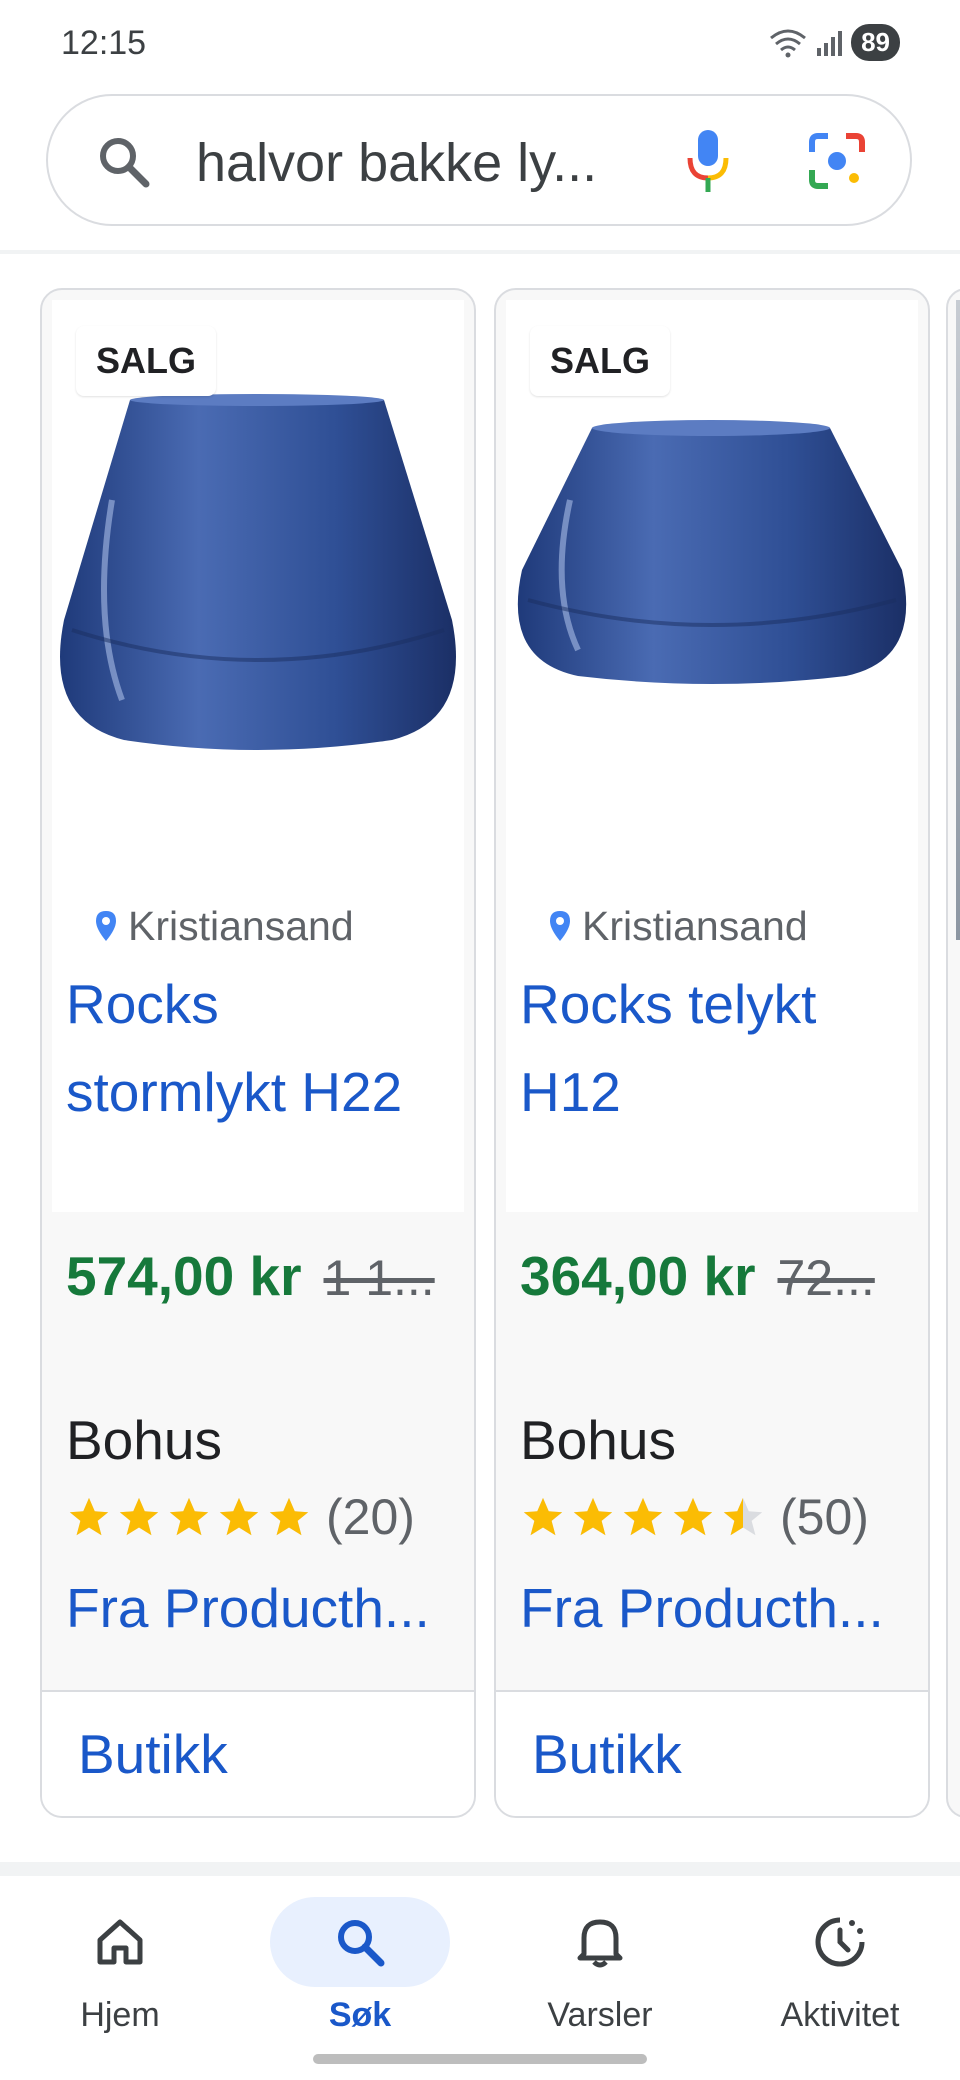  What do you see at coordinates (261, 1092) in the screenshot?
I see `product-title-line2: stormlykt H22` at bounding box center [261, 1092].